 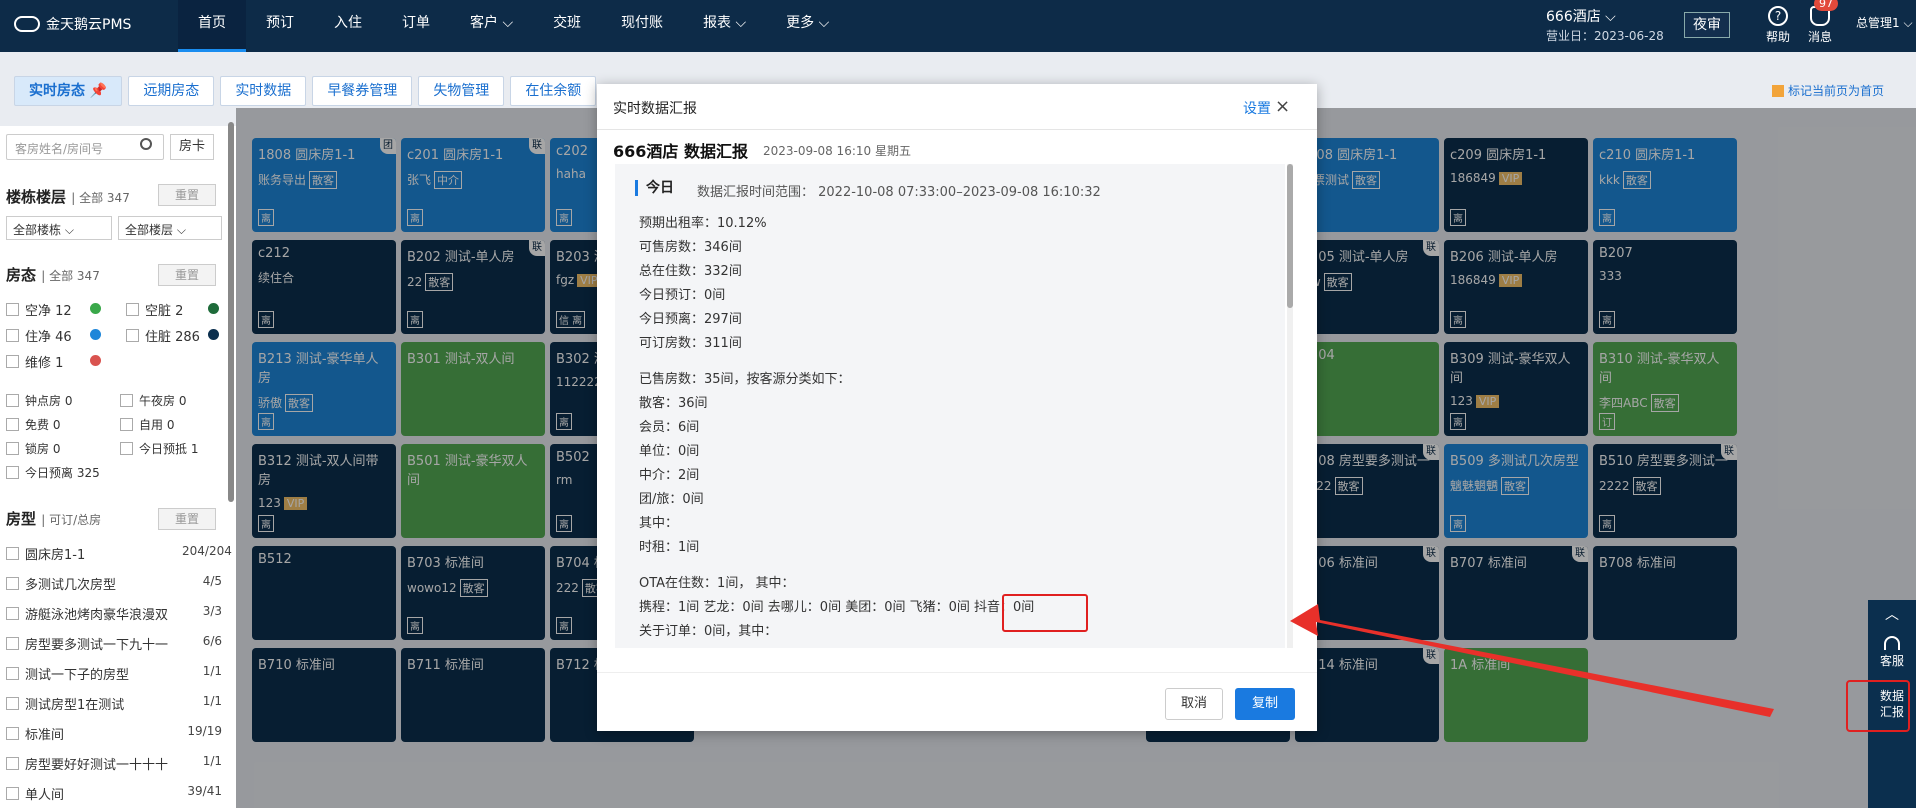 I want to click on room-type-item: 测试房型1在测试, so click(x=94, y=703).